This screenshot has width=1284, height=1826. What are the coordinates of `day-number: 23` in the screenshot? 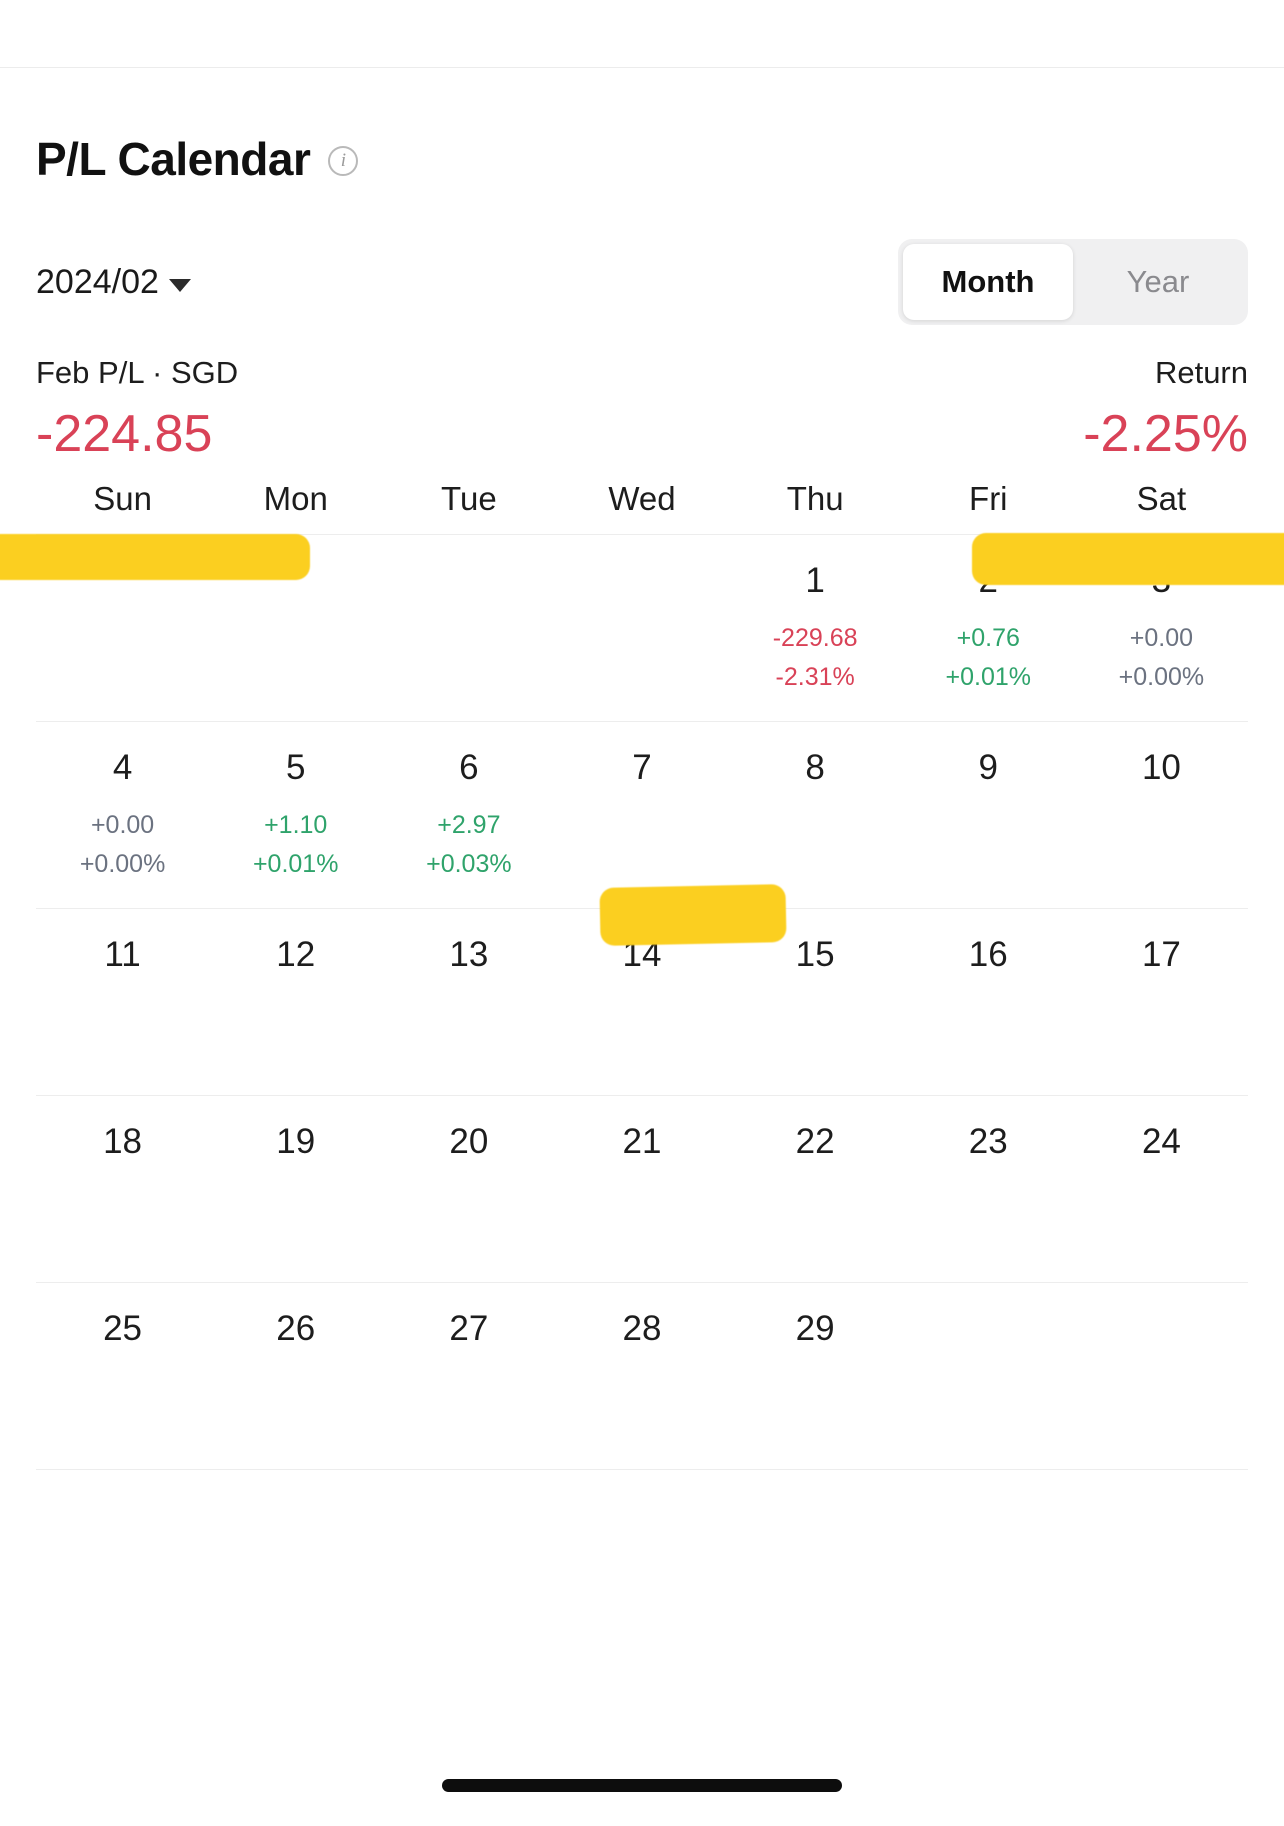 It's located at (988, 1142).